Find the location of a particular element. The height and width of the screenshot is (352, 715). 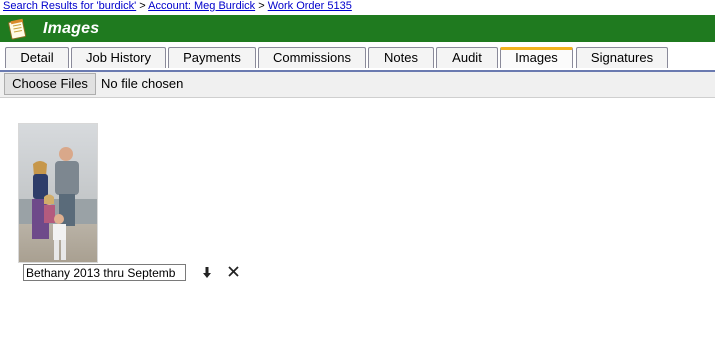

tab-job-history: Job History is located at coordinates (118, 57).